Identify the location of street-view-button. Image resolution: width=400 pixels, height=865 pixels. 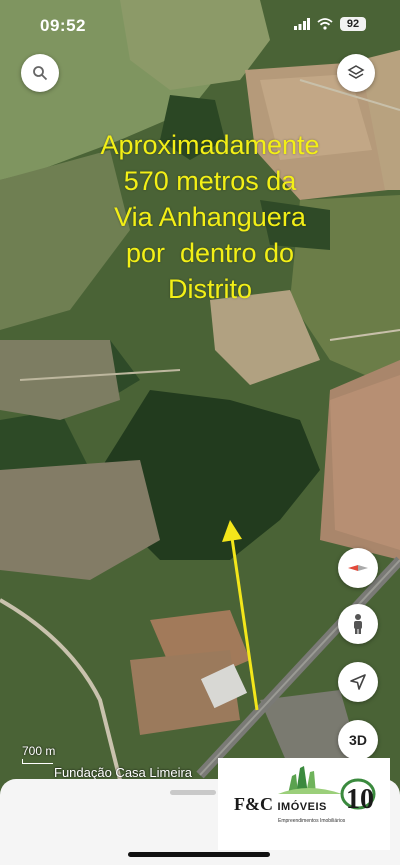
(358, 624).